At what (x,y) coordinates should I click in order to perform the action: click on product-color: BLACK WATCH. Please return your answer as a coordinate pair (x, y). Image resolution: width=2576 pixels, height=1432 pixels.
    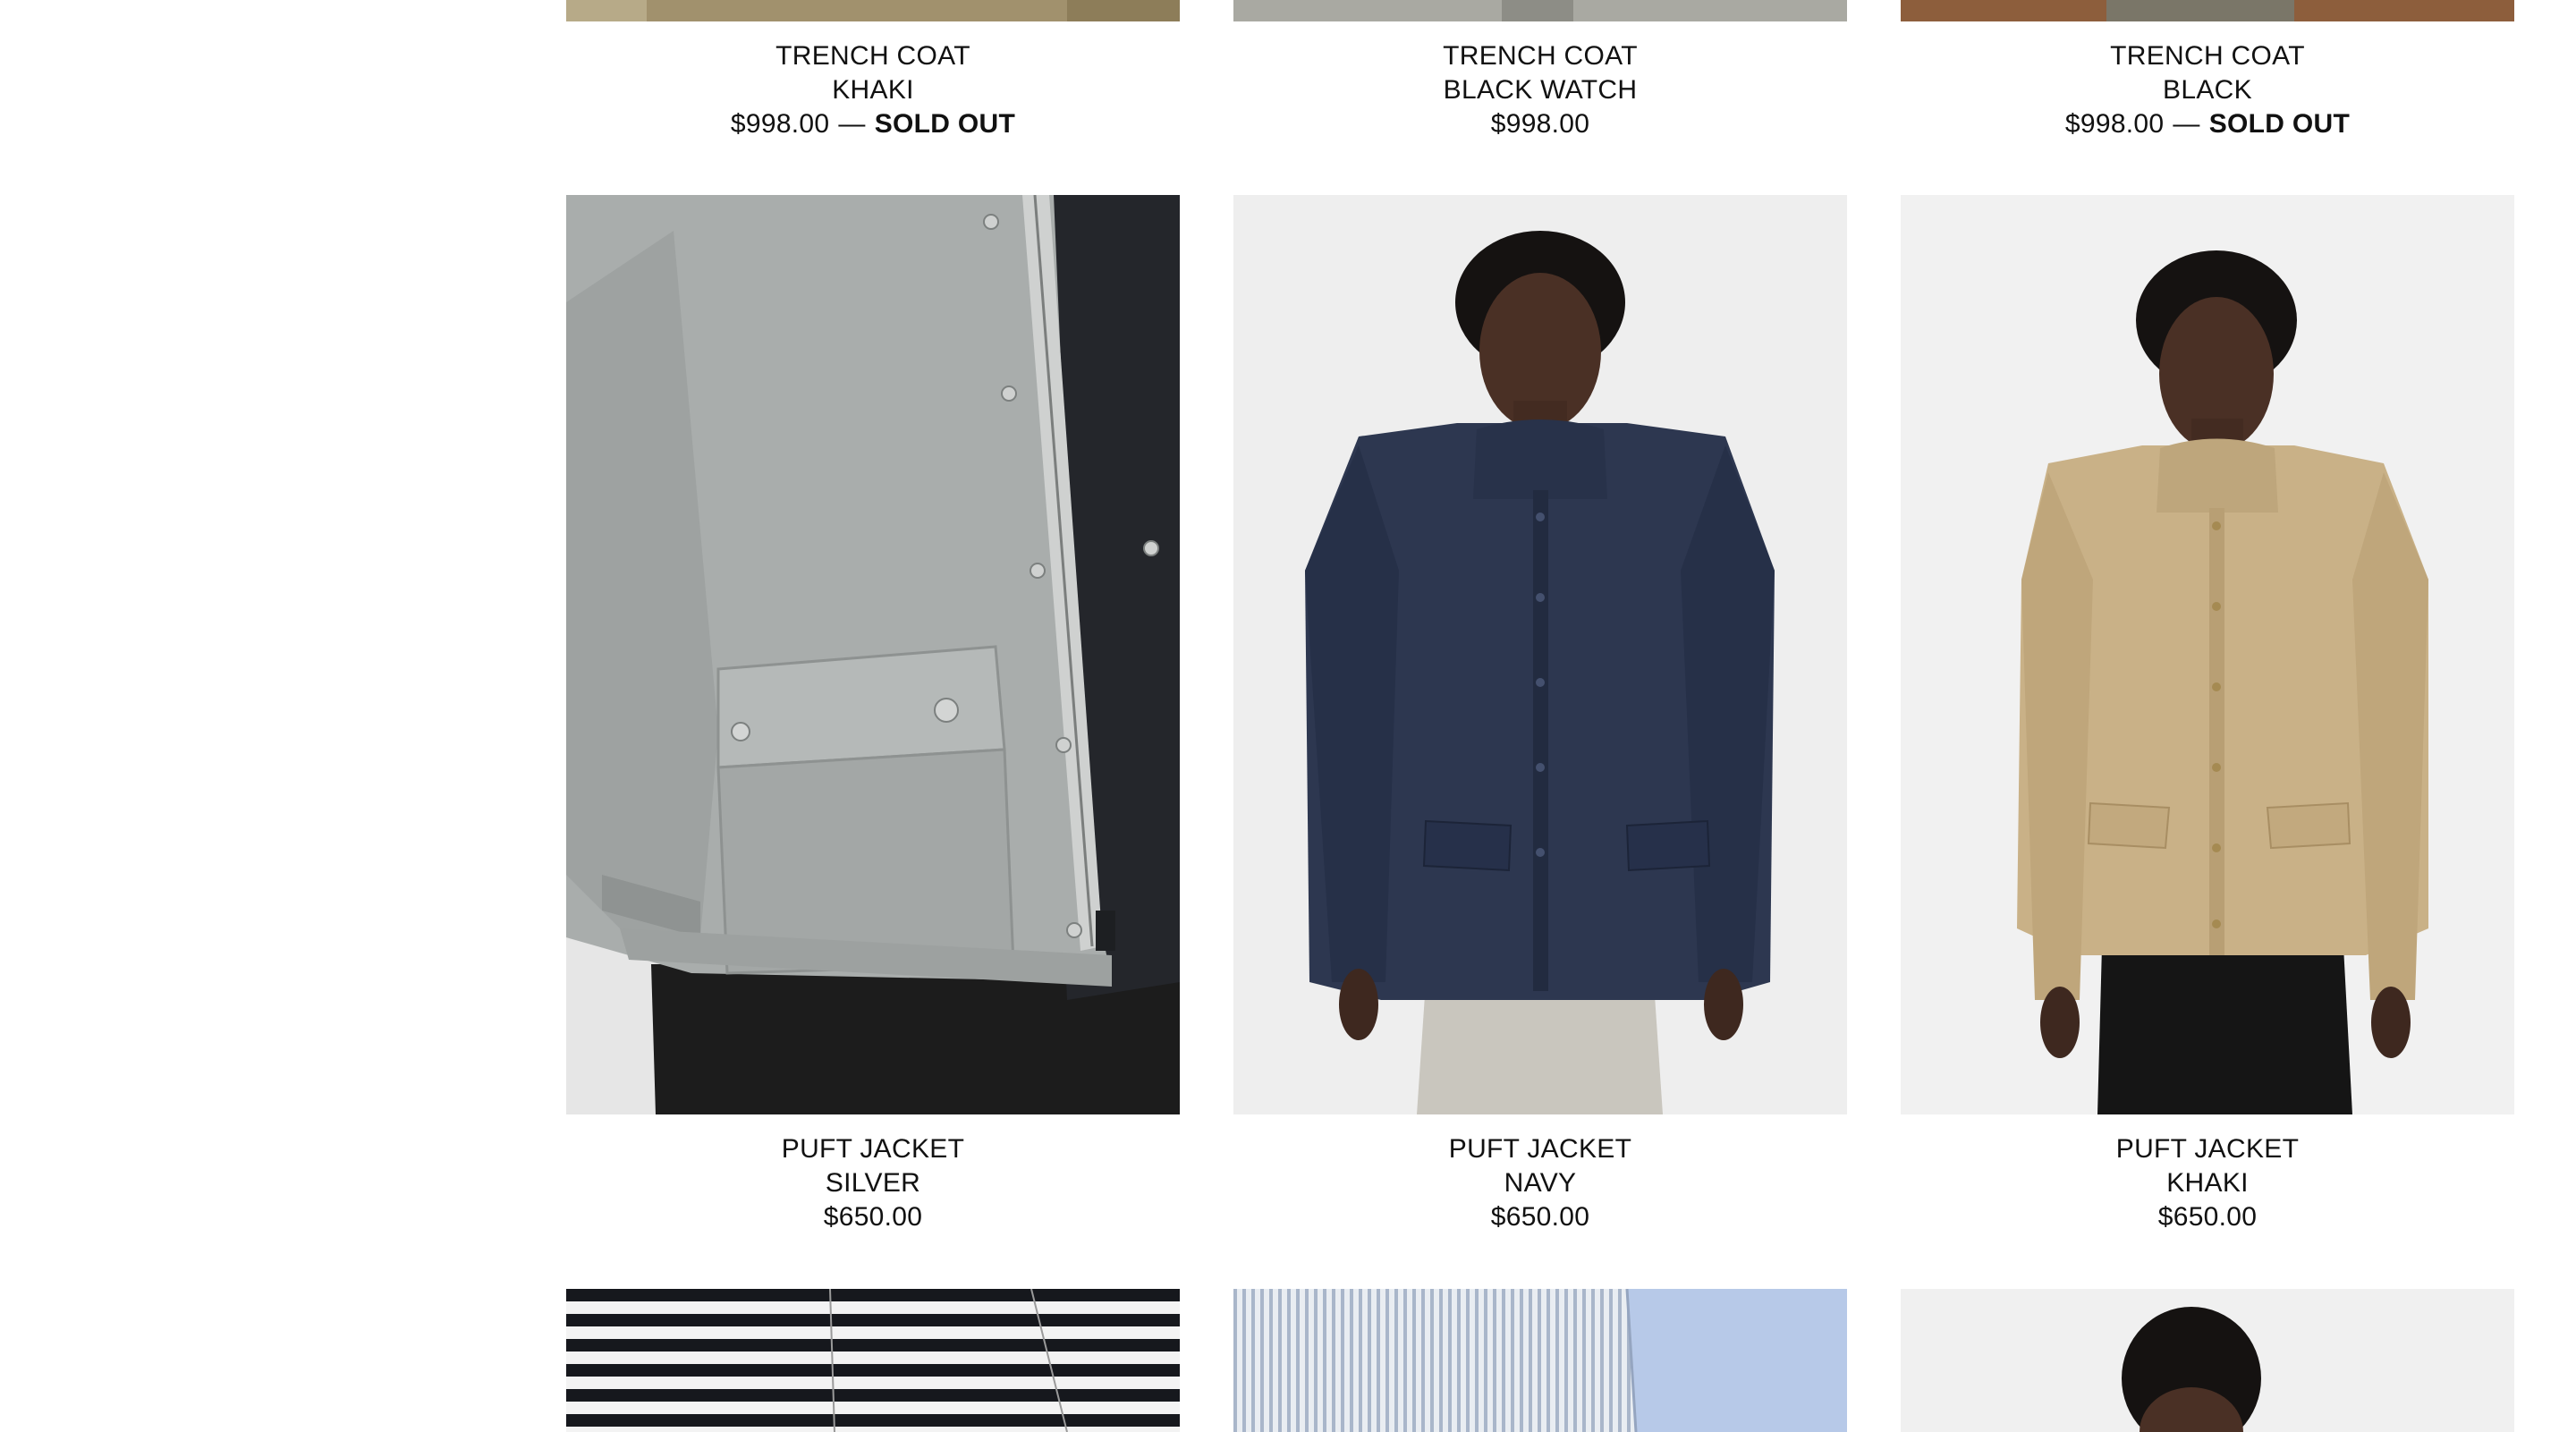
    Looking at the image, I should click on (1540, 90).